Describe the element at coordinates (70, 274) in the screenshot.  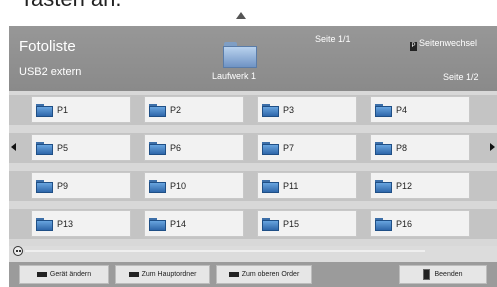
I see `change-device-label: Gerät ändern` at that location.